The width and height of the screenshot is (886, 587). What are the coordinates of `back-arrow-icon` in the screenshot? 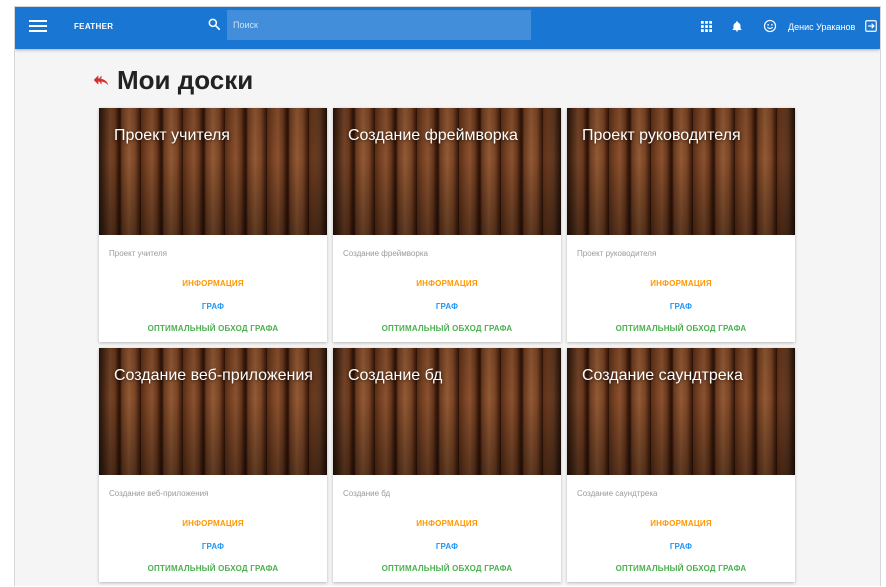 It's located at (101, 80).